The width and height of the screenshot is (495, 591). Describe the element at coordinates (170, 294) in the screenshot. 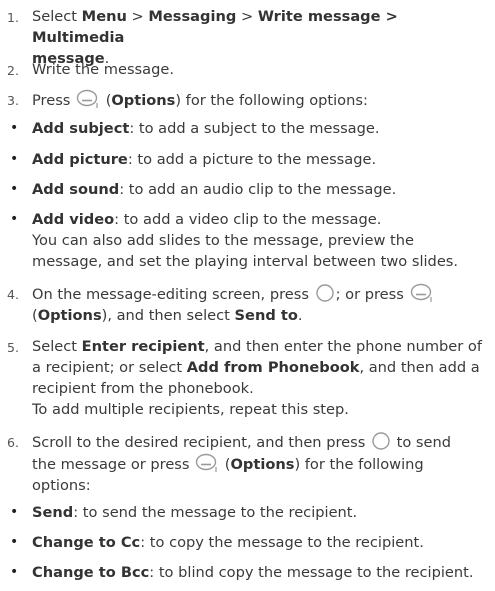

I see `text: On the message-editing screen, press` at that location.